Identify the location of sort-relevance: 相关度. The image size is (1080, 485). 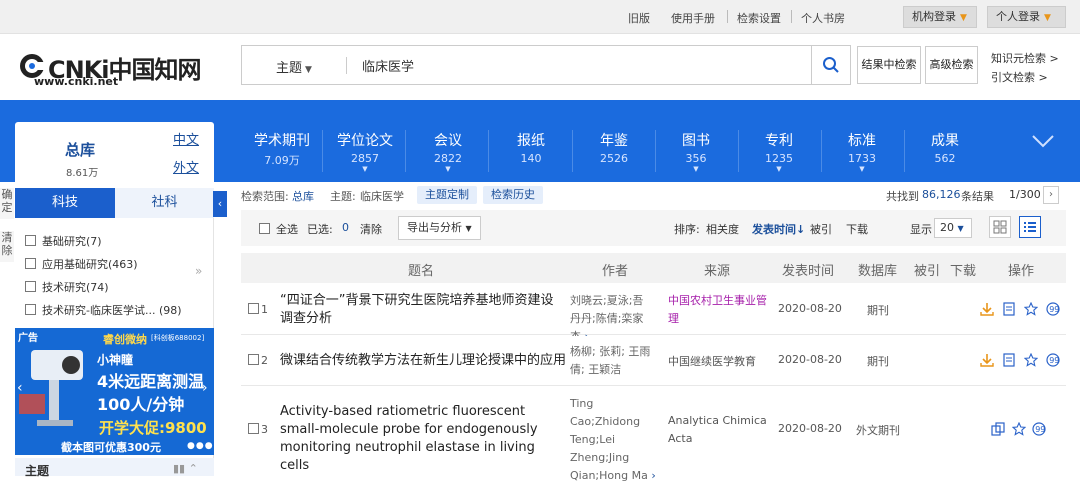
(722, 229).